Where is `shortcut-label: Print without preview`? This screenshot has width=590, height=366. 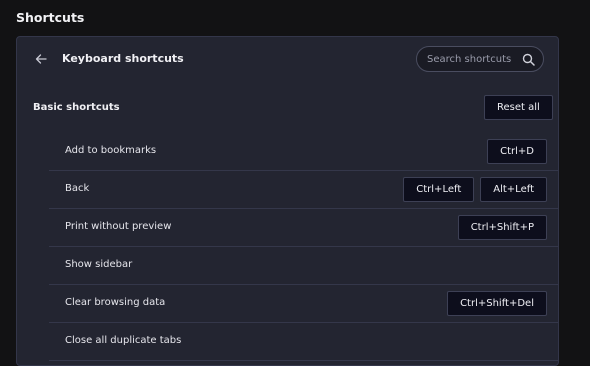
shortcut-label: Print without preview is located at coordinates (118, 226).